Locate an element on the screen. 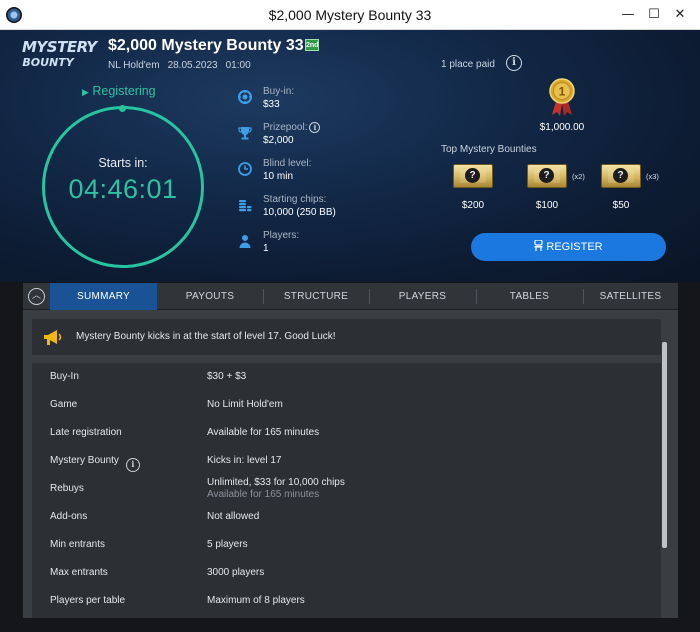  table-row: Add-ons Not allowed is located at coordinates (155, 516).